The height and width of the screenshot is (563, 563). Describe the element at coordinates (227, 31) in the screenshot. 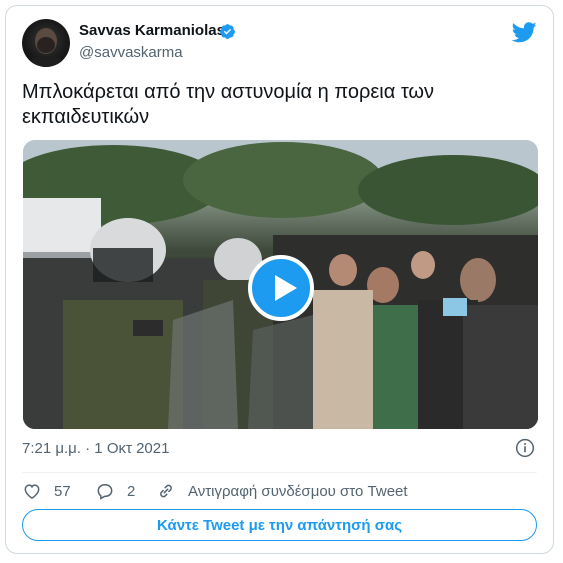

I see `verified-badge-icon` at that location.